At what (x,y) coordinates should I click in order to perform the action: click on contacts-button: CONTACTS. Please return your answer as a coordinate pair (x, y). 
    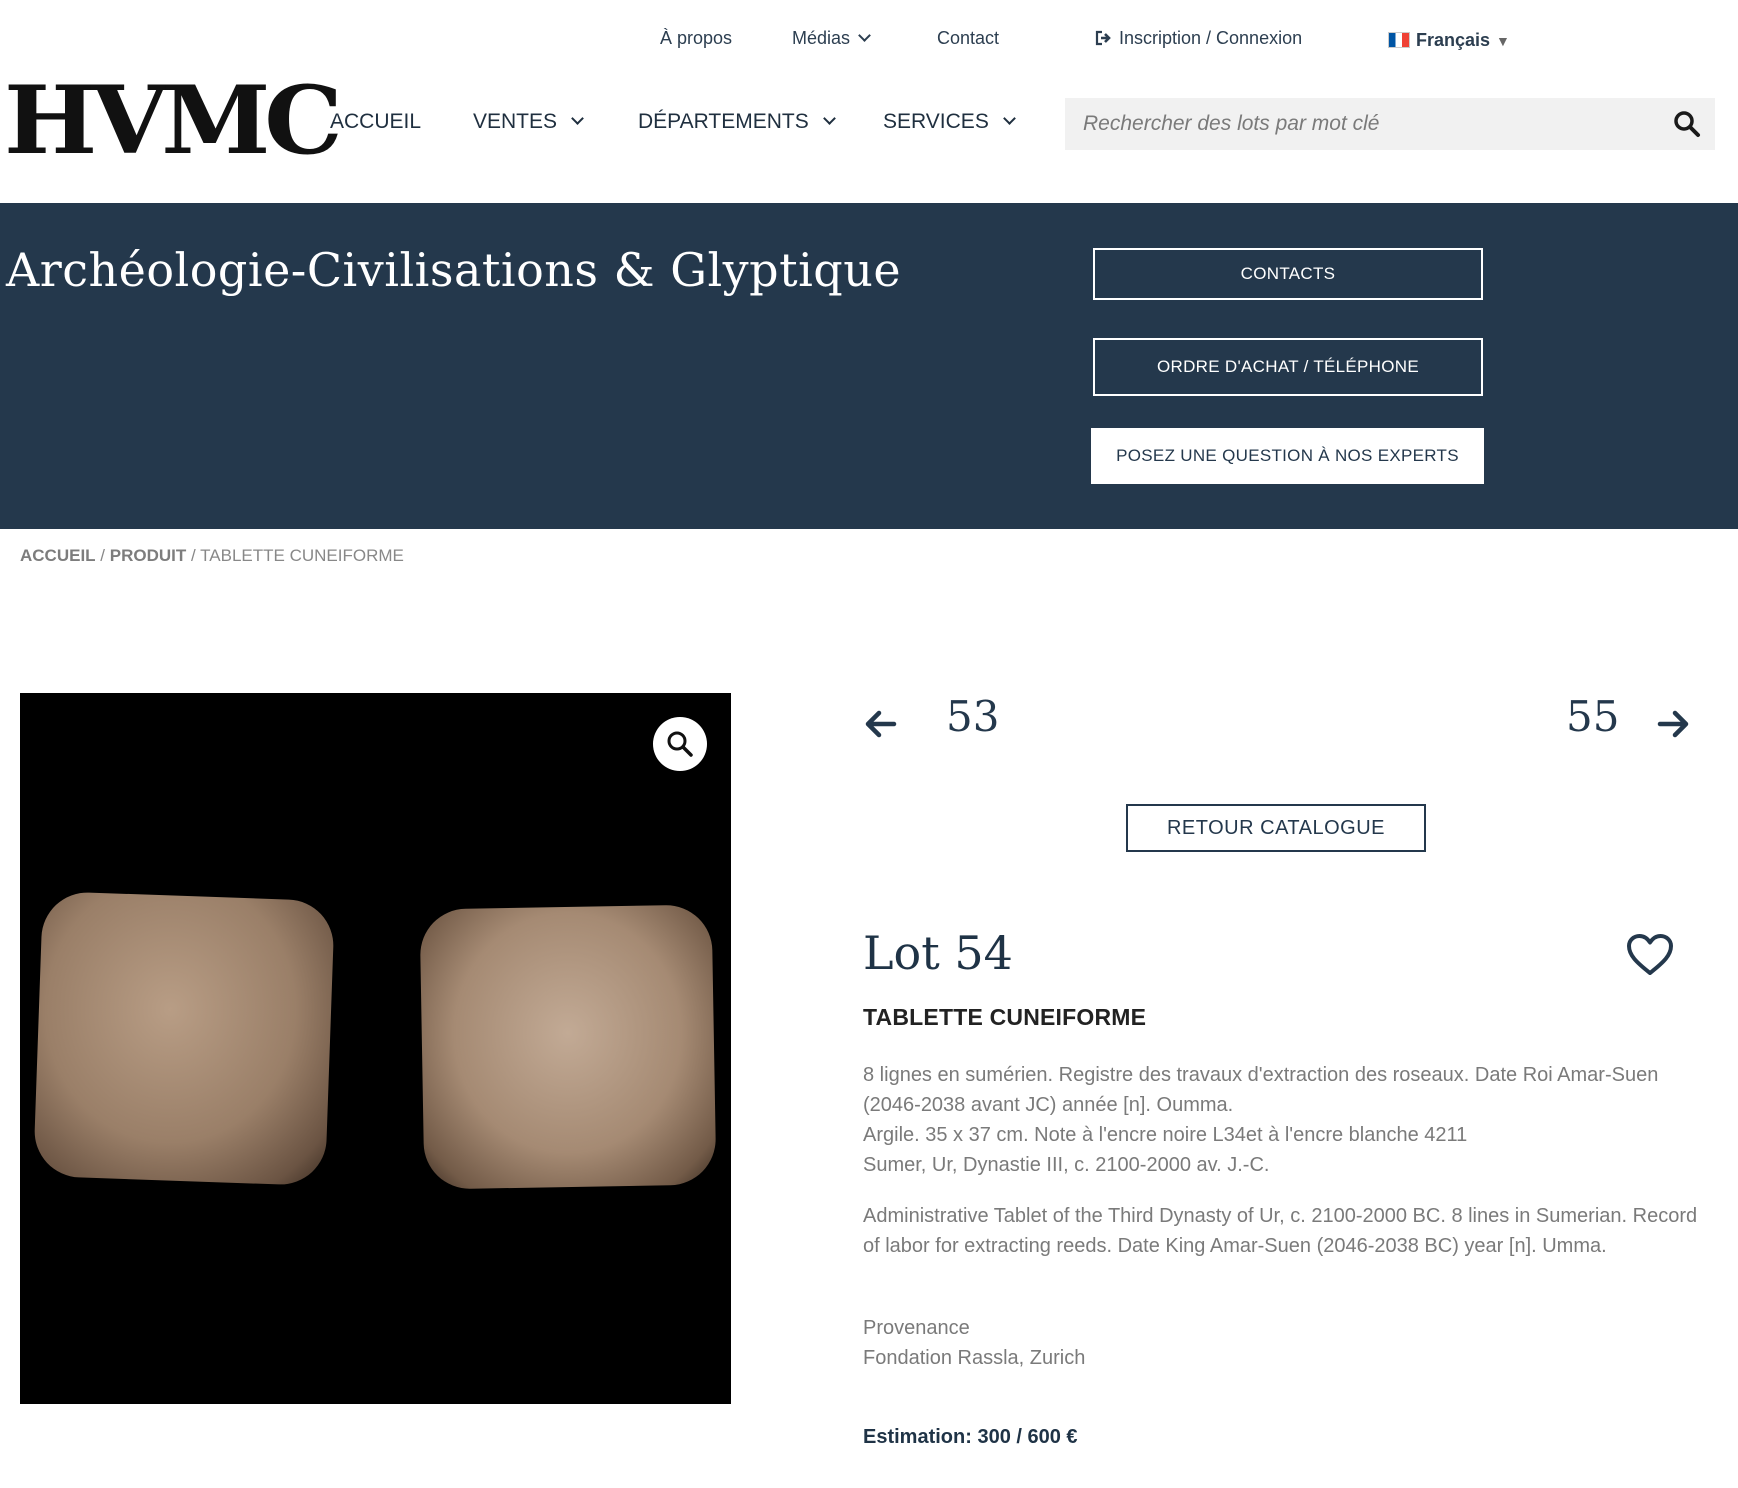
    Looking at the image, I should click on (1288, 274).